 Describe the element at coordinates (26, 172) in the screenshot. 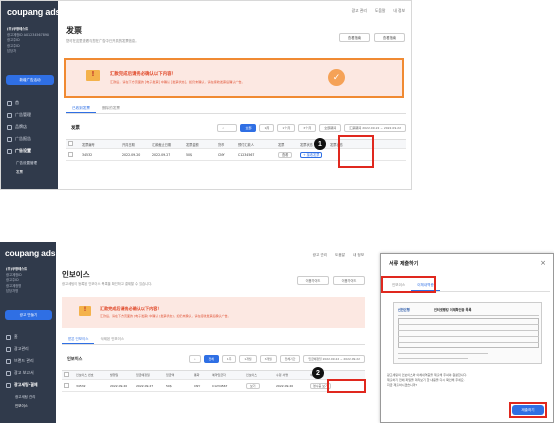

I see `submenu-item-invoice: 发票` at that location.